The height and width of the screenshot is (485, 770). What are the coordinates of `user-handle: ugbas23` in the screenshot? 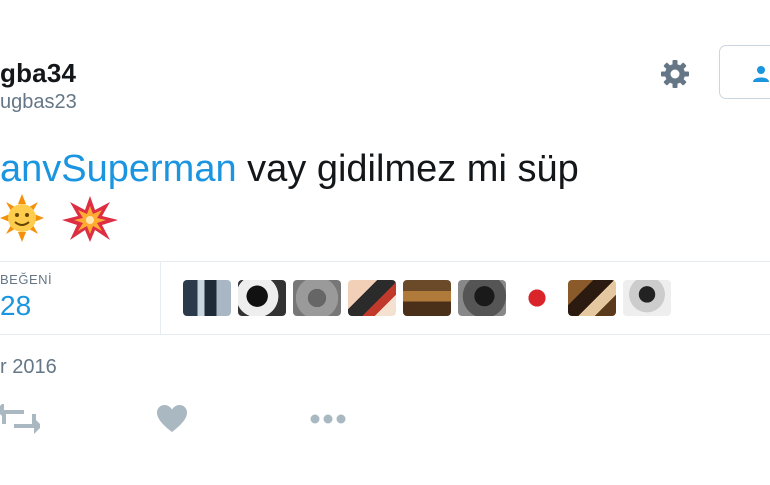 It's located at (38, 102).